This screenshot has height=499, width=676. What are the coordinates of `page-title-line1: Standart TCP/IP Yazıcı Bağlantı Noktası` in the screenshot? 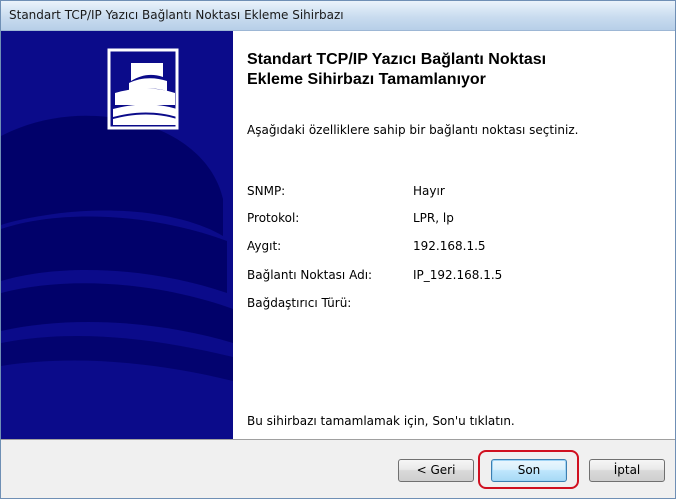 It's located at (397, 59).